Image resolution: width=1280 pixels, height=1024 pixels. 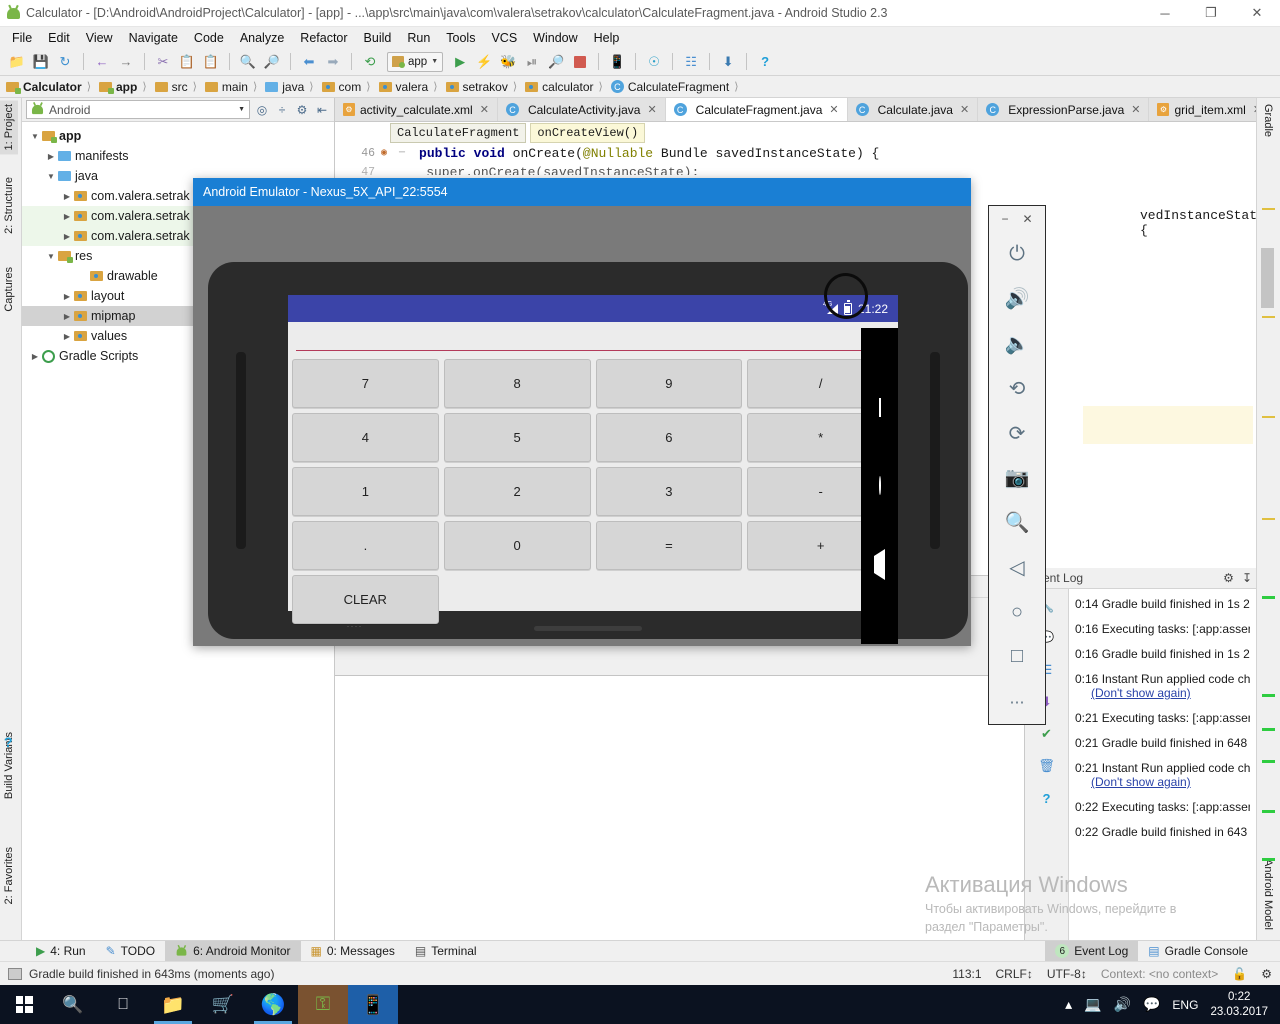 What do you see at coordinates (1067, 974) in the screenshot?
I see `encoding: UTF-8↕` at bounding box center [1067, 974].